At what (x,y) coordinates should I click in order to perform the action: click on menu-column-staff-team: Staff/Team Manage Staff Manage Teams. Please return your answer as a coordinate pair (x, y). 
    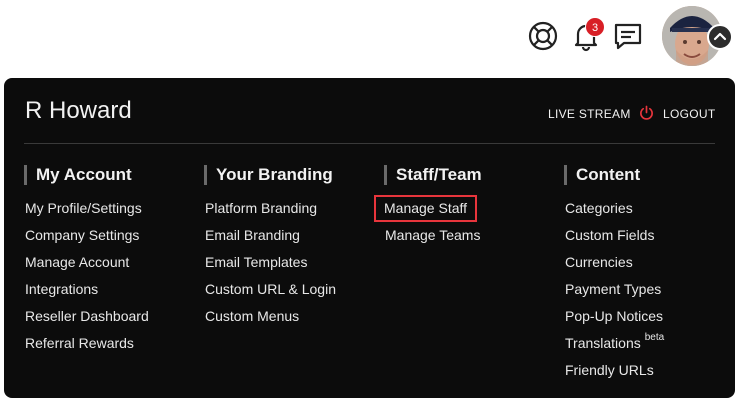
    Looking at the image, I should click on (427, 207).